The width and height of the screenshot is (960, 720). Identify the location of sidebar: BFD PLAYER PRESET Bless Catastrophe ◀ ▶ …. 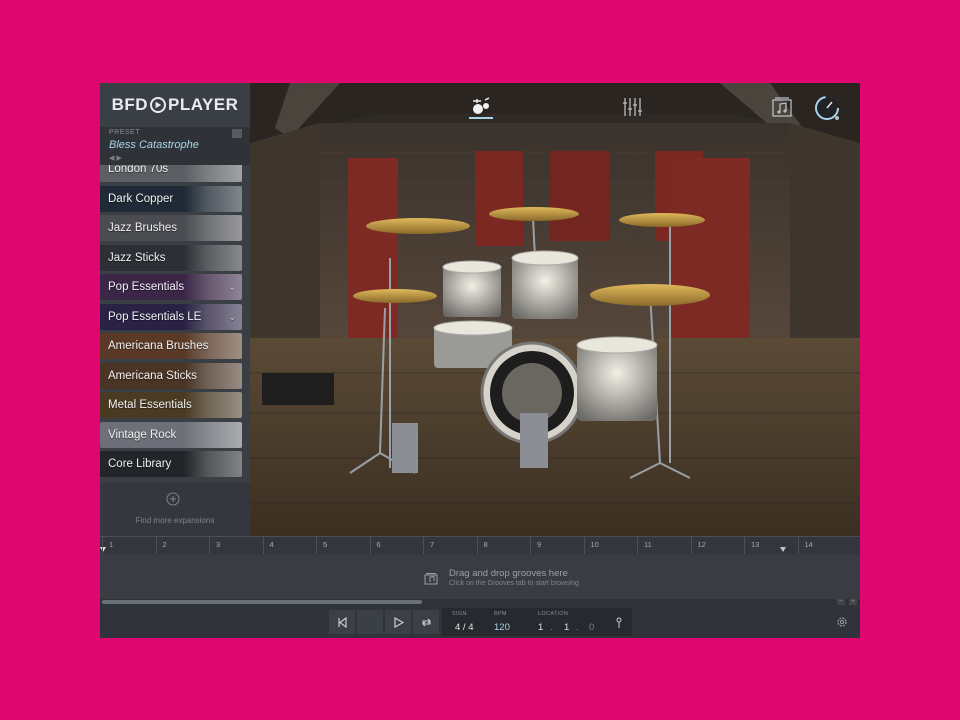
(175, 309).